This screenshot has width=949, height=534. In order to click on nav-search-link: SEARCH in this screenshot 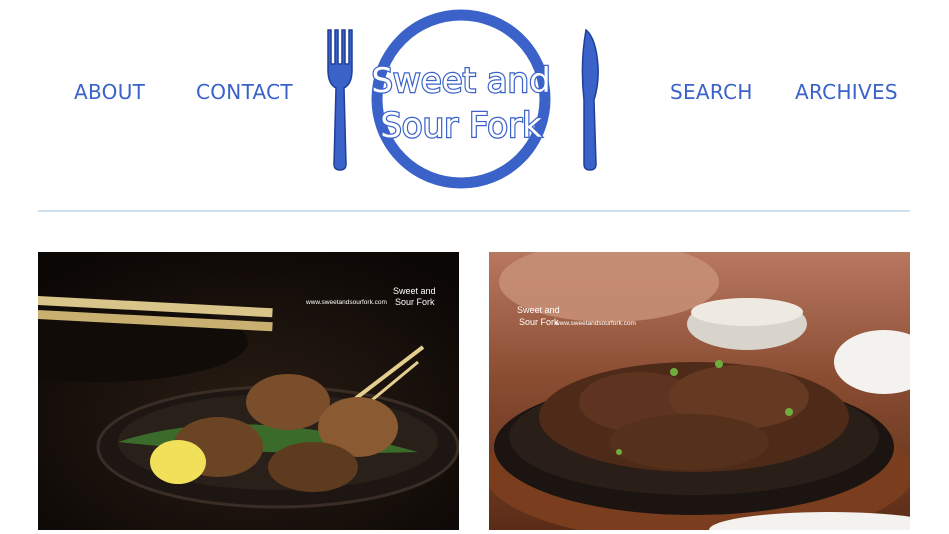, I will do `click(711, 92)`.